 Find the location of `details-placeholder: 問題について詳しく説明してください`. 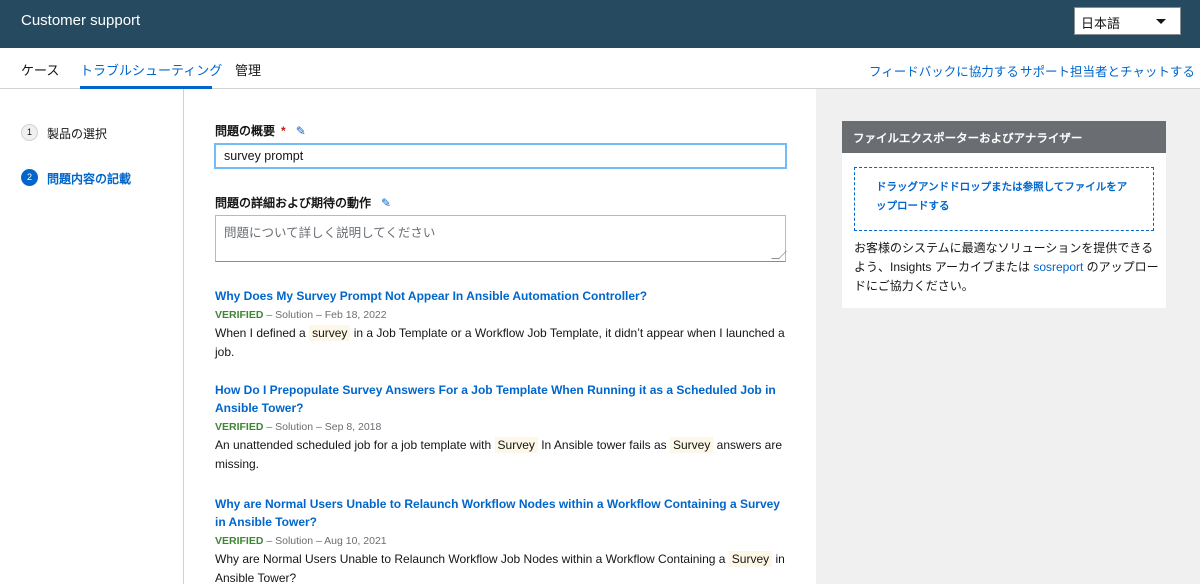

details-placeholder: 問題について詳しく説明してください is located at coordinates (330, 233).